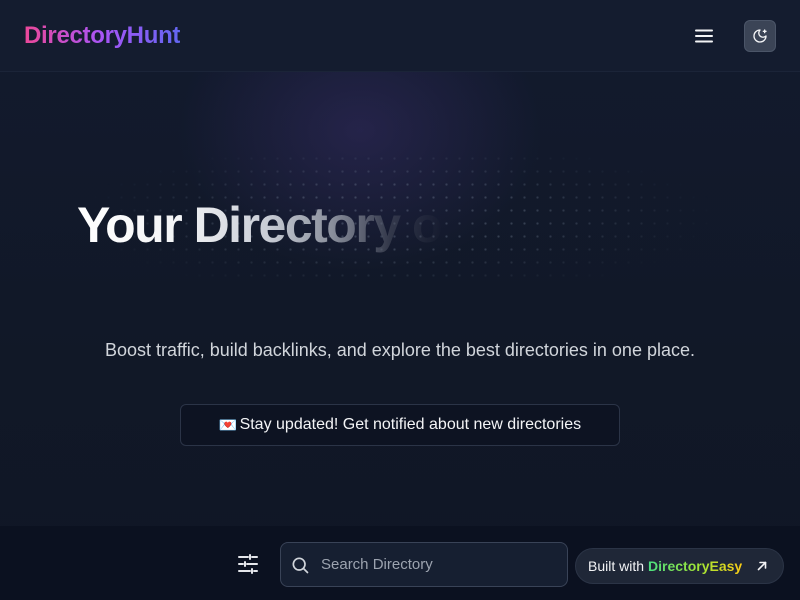 The height and width of the screenshot is (600, 800). What do you see at coordinates (260, 225) in the screenshot?
I see `hero-title: Your Directory o` at bounding box center [260, 225].